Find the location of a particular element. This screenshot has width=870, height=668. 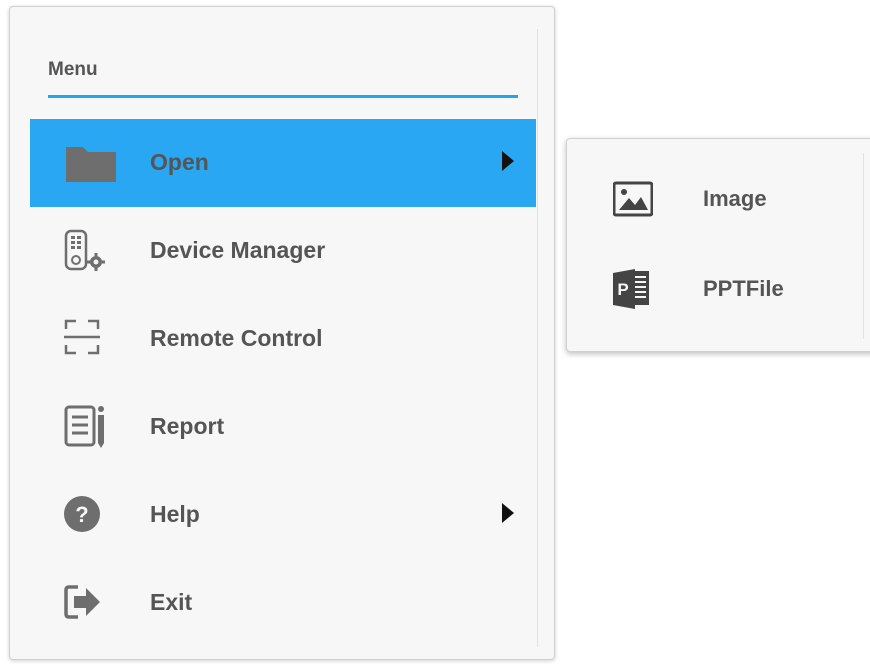

menu-item-label: Exit is located at coordinates (171, 602).